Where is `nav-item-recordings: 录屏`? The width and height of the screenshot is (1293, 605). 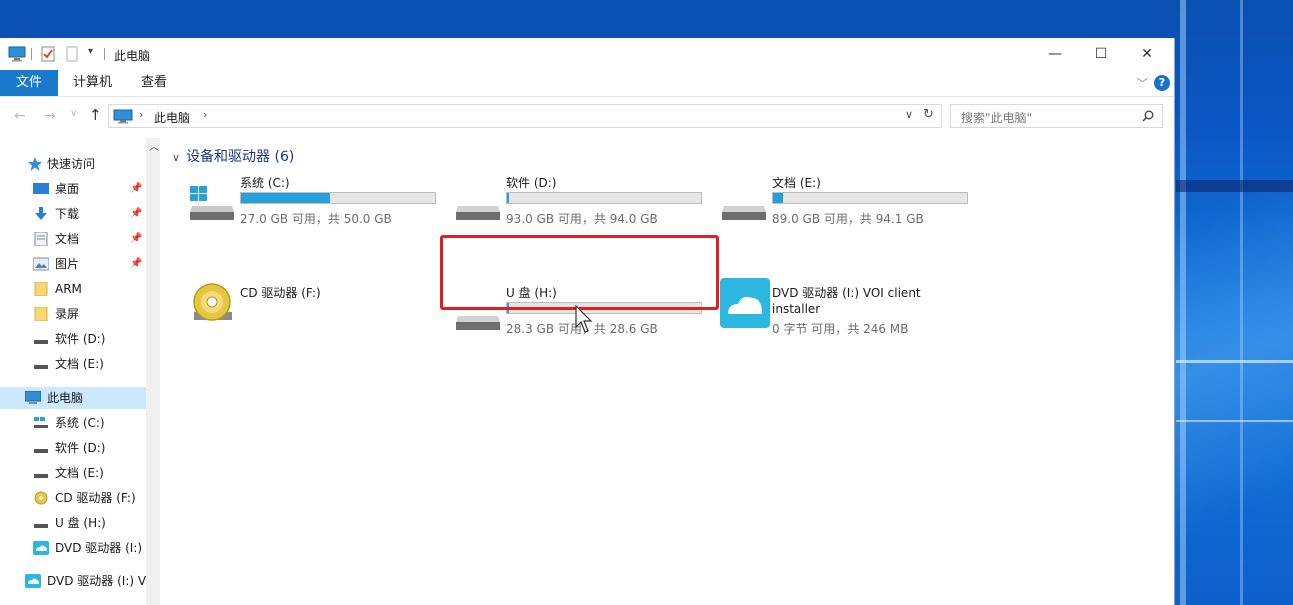
nav-item-recordings: 录屏 is located at coordinates (73, 314).